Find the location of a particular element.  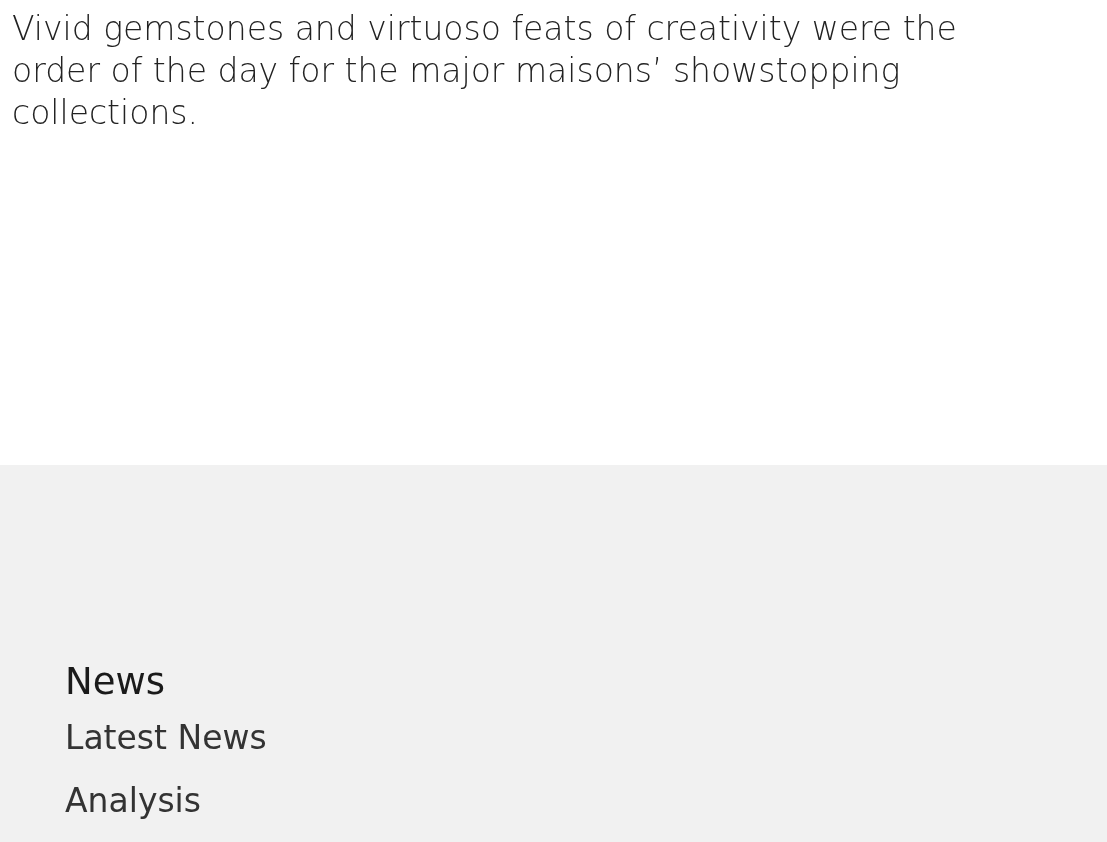

footer-heading: News is located at coordinates (115, 682).